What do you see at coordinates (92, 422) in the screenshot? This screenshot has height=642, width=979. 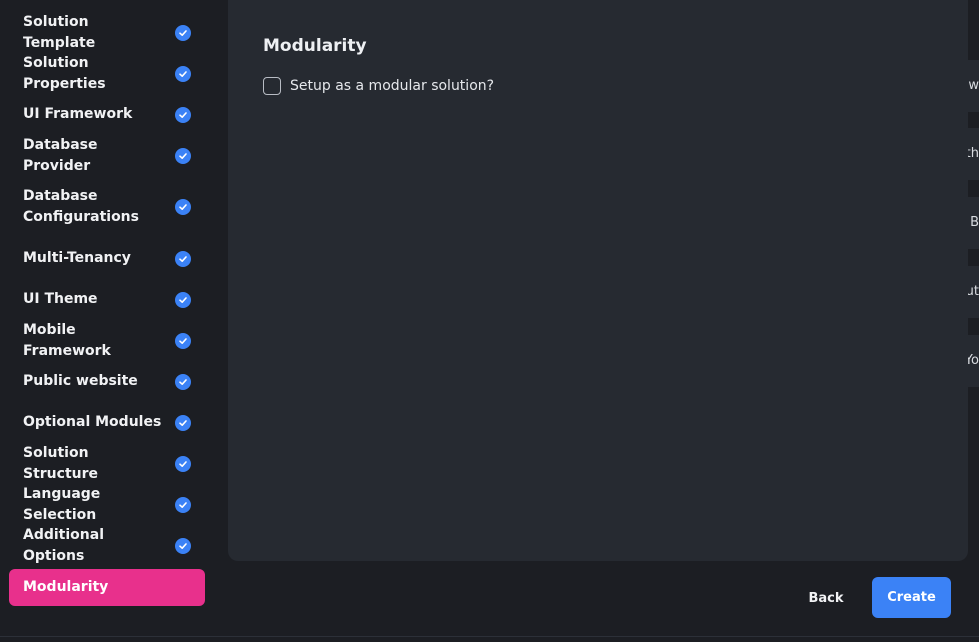 I see `step-label: Optional Modules` at bounding box center [92, 422].